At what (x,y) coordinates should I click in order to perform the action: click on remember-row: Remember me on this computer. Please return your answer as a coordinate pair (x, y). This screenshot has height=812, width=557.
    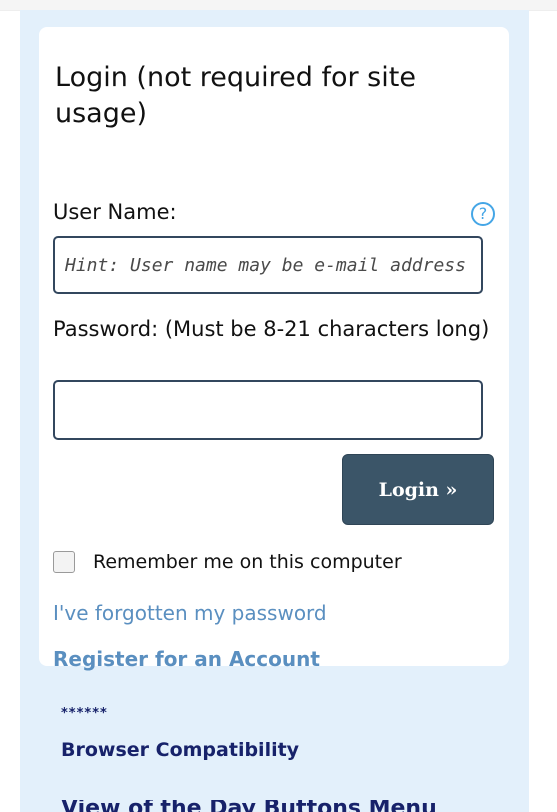
    Looking at the image, I should click on (227, 562).